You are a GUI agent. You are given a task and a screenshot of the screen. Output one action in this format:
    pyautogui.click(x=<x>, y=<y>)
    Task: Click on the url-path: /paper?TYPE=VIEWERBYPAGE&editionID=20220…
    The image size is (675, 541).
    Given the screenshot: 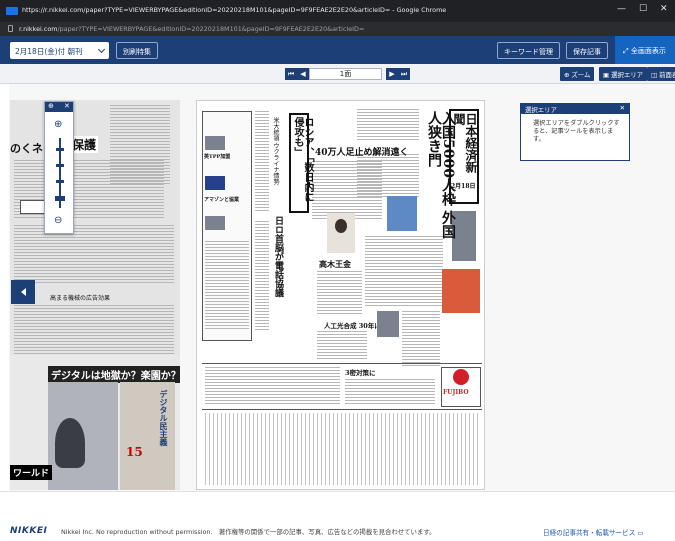 What is the action you would take?
    pyautogui.click(x=211, y=29)
    